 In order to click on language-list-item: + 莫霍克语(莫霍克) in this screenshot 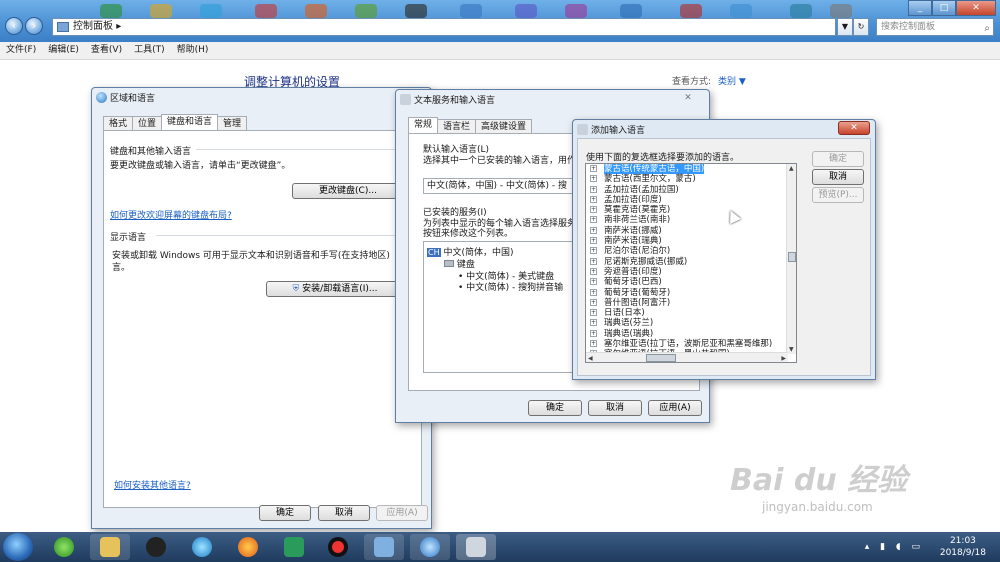, I will do `click(691, 210)`.